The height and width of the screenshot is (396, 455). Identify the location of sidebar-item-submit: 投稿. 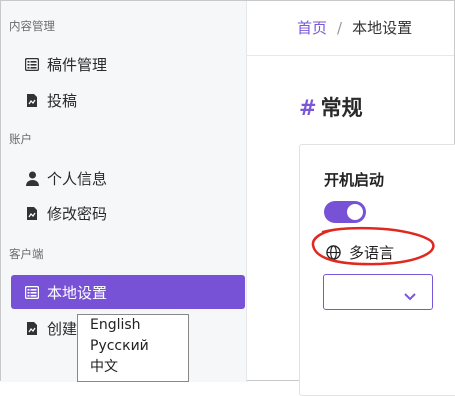
(128, 100).